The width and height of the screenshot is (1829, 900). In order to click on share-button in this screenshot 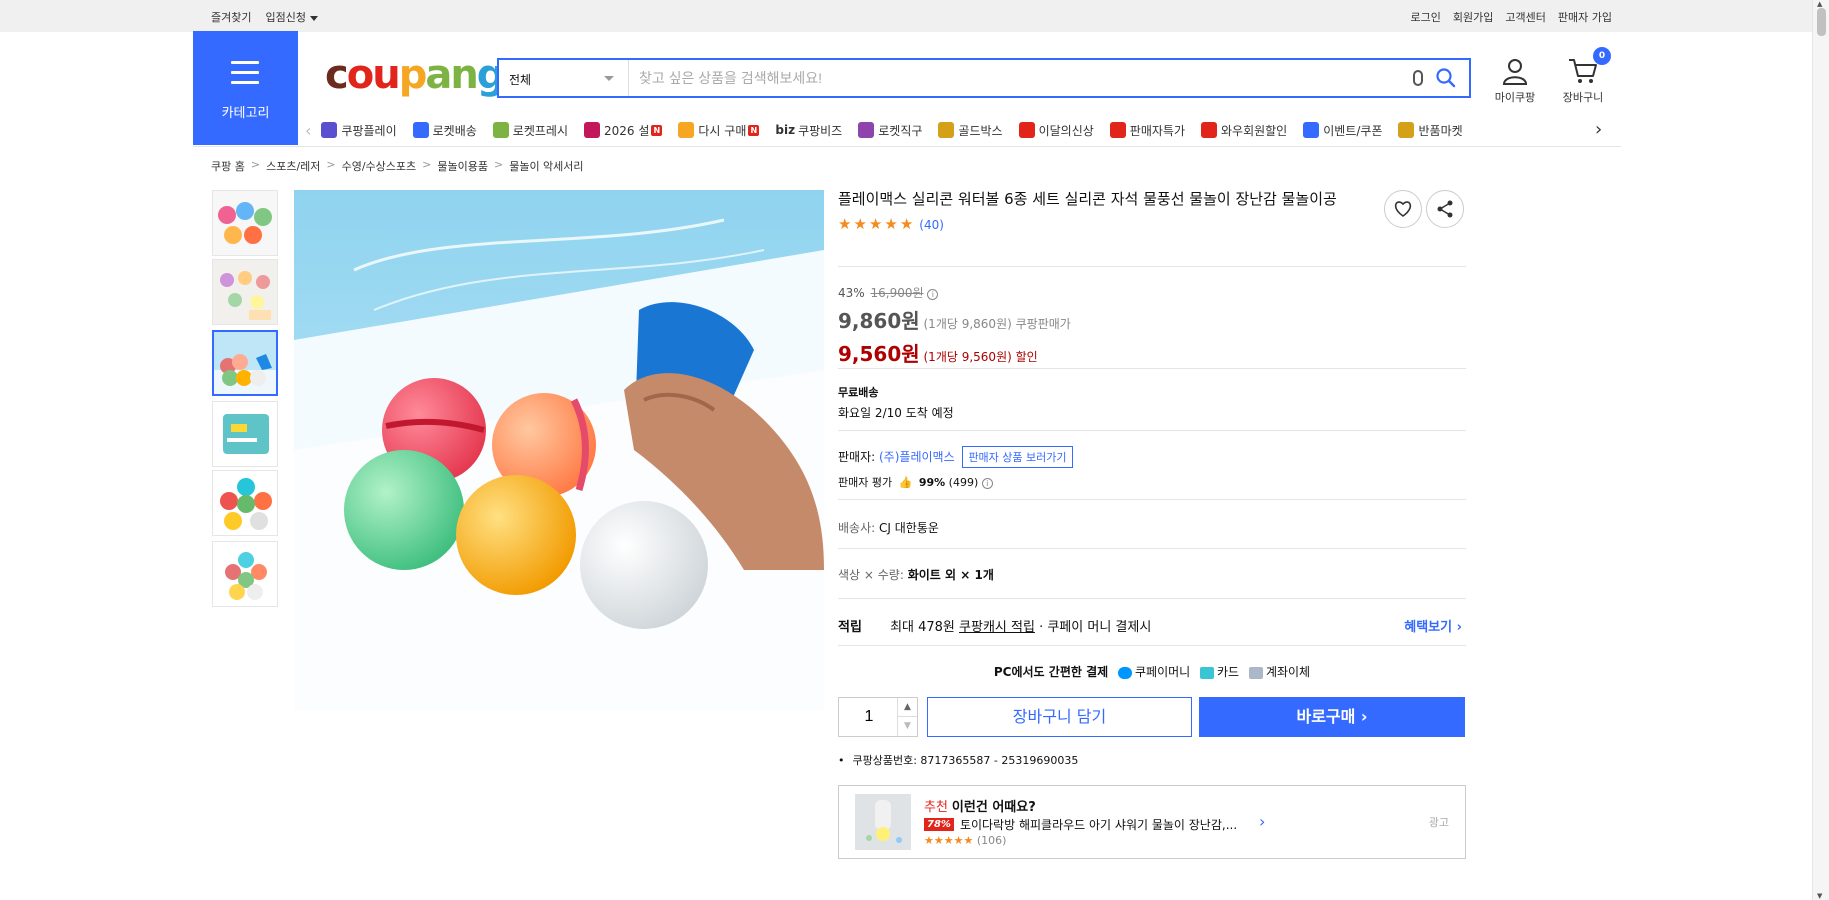, I will do `click(1445, 209)`.